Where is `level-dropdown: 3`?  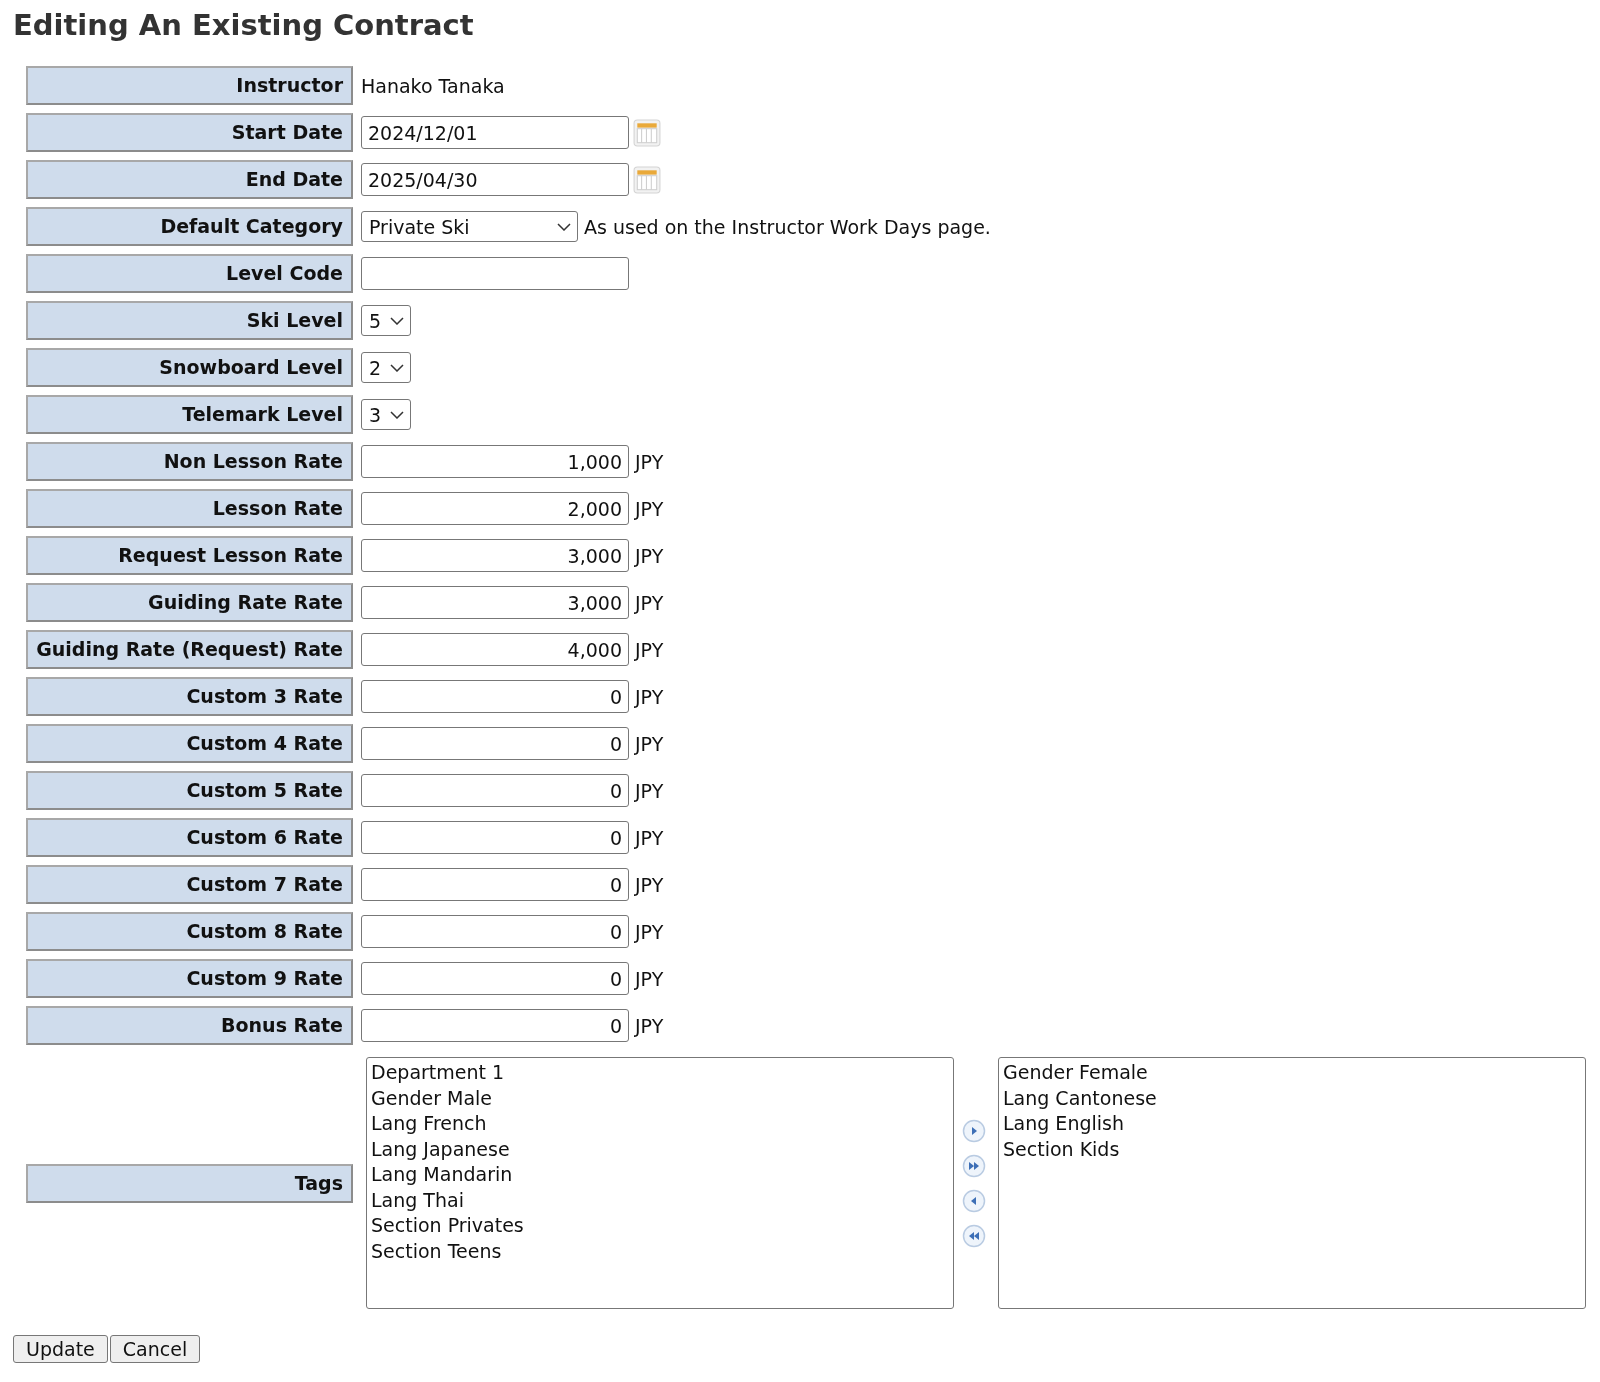
level-dropdown: 3 is located at coordinates (386, 414).